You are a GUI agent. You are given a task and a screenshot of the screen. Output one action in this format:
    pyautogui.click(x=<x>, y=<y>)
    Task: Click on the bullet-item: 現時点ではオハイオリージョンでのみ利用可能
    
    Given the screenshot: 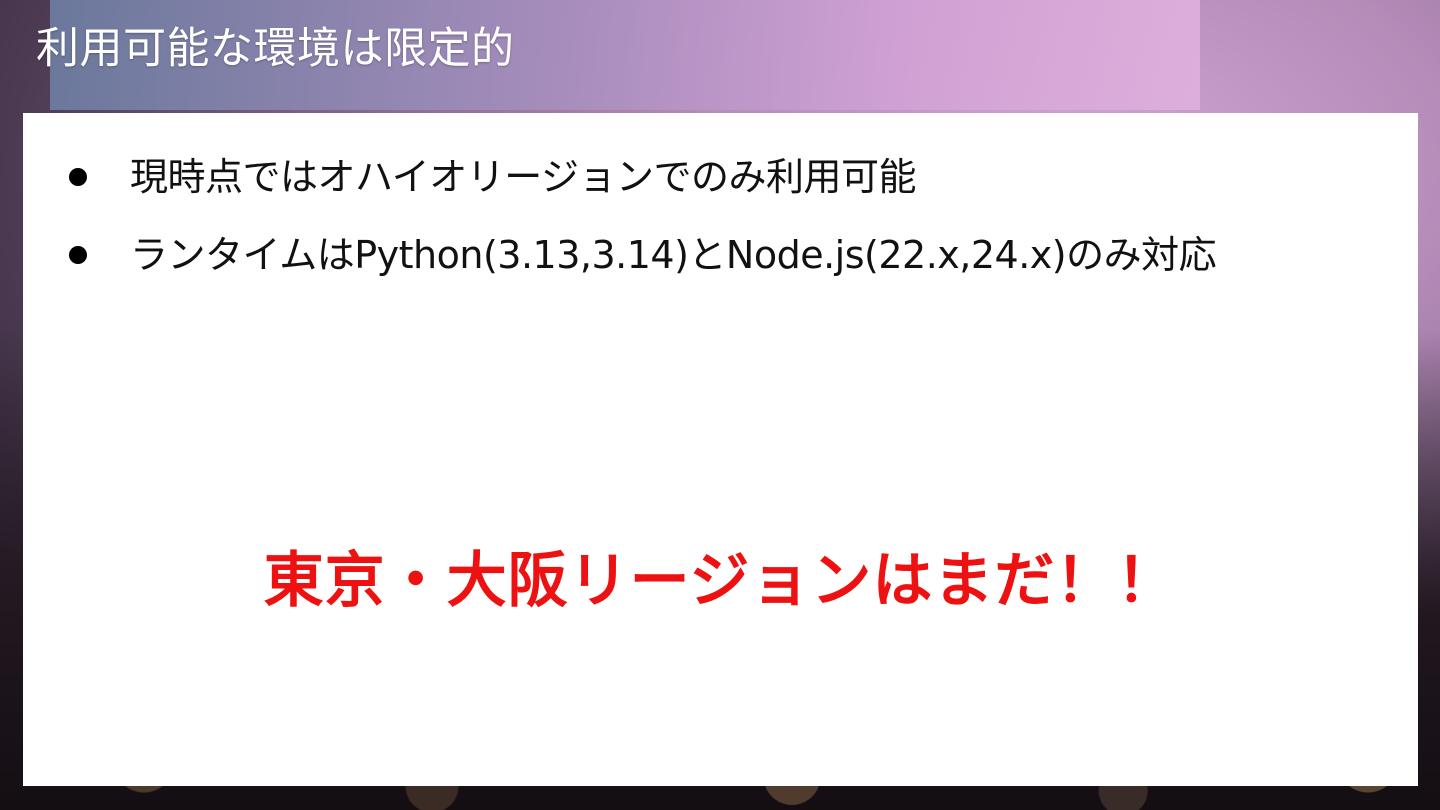 What is the action you would take?
    pyautogui.click(x=720, y=185)
    